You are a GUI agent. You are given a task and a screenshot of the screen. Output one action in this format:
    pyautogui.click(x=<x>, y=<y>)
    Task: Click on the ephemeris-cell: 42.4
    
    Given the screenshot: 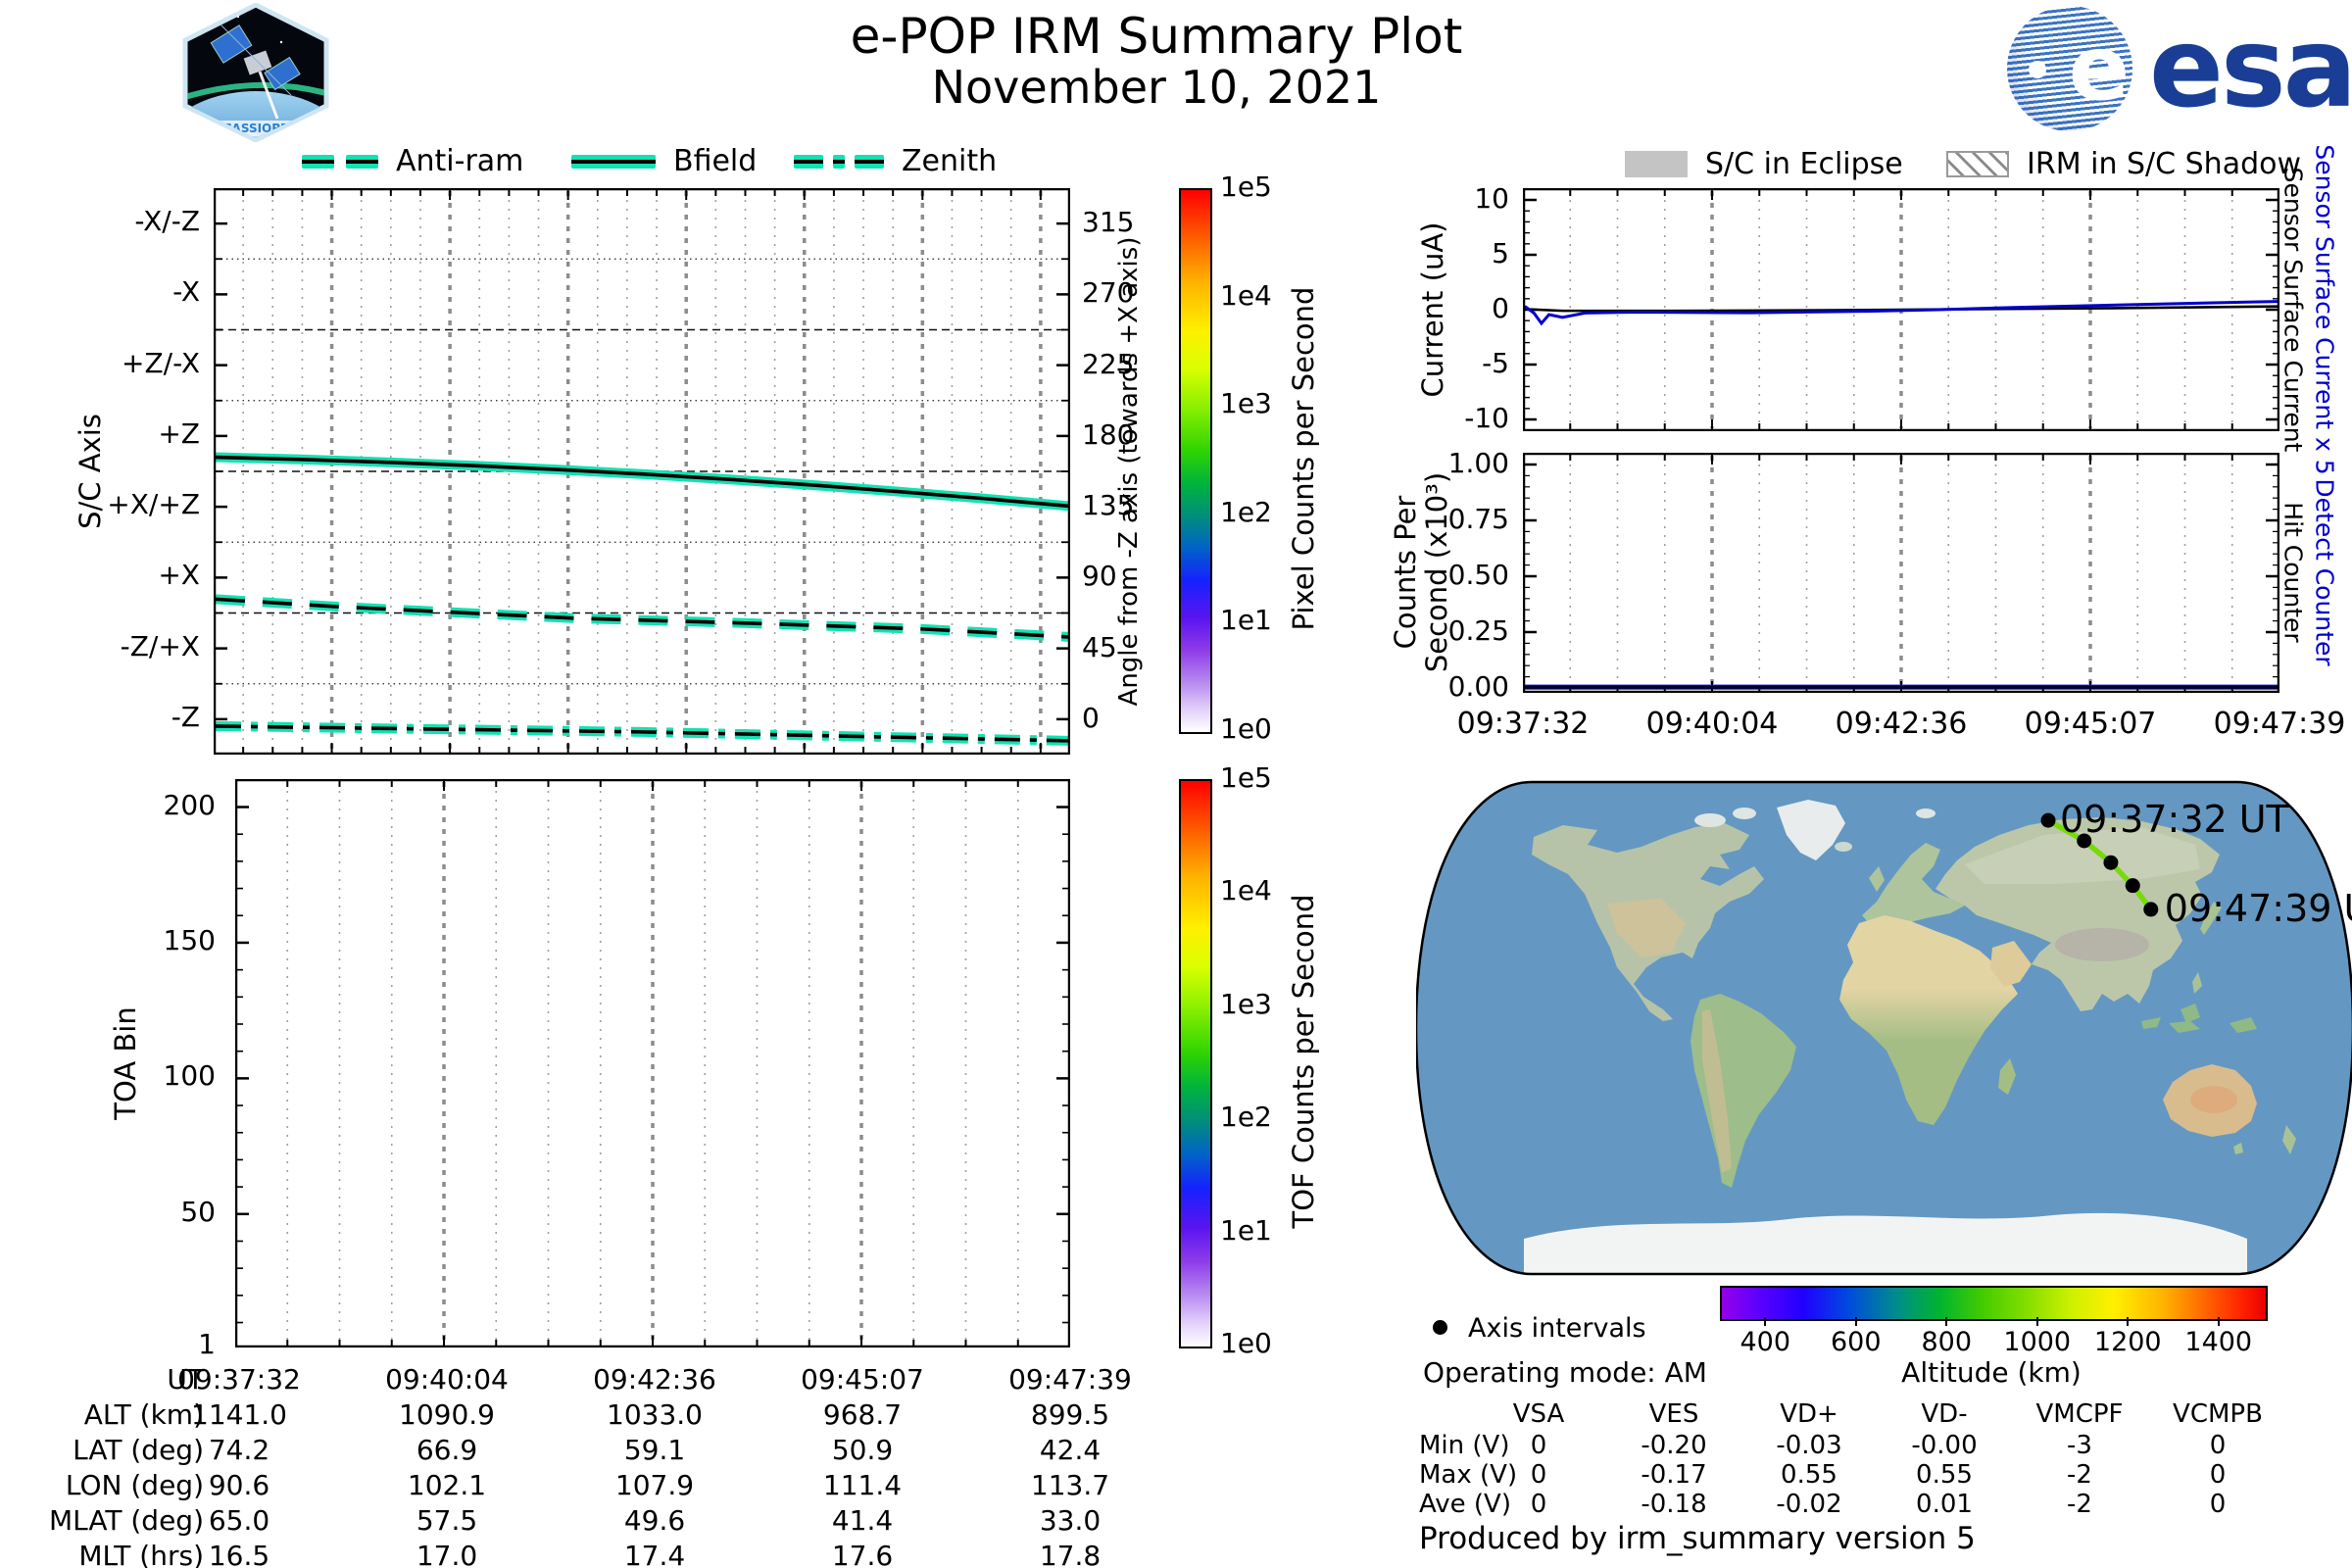 What is the action you would take?
    pyautogui.click(x=1070, y=1450)
    